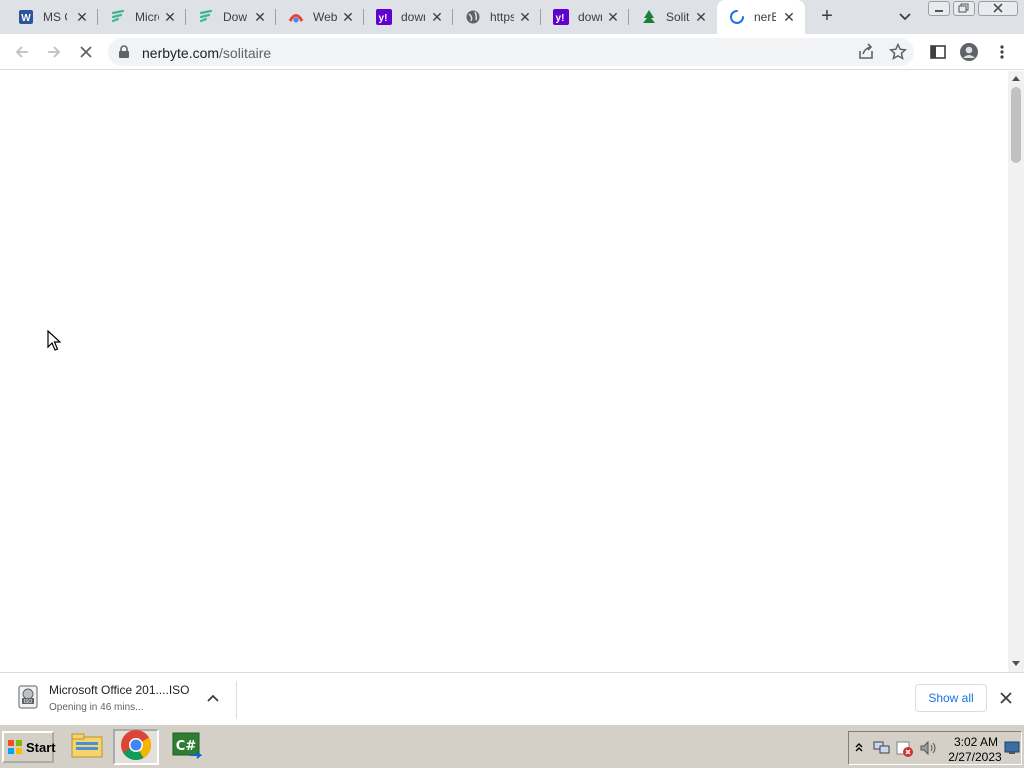  I want to click on close-window-button, so click(998, 8).